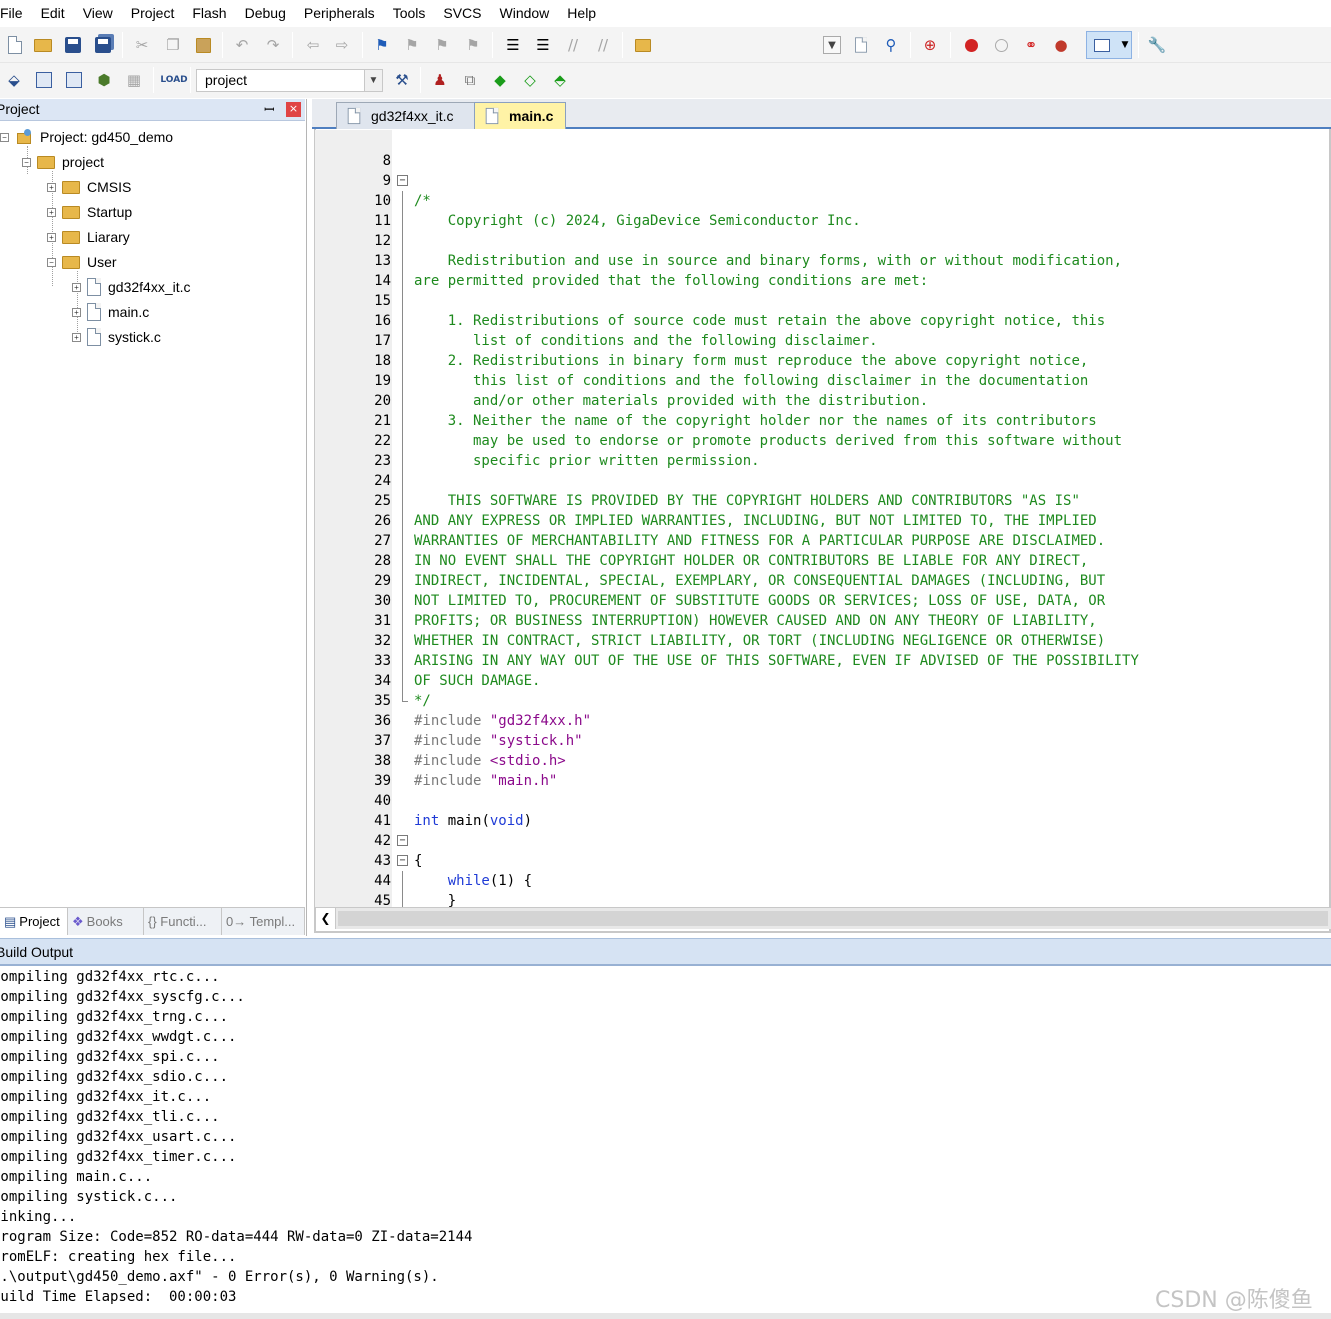 This screenshot has height=1319, width=1331. I want to click on tree-item-file: + main.c, so click(110, 312).